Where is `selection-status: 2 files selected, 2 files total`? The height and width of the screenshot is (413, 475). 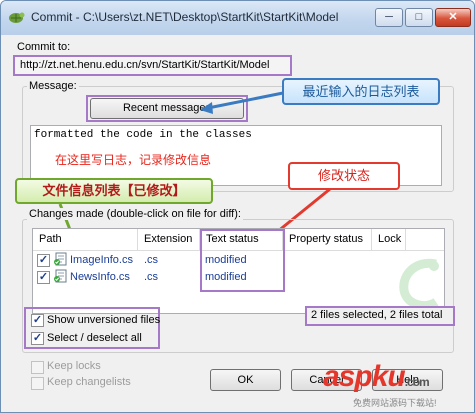
selection-status: 2 files selected, 2 files total is located at coordinates (377, 315).